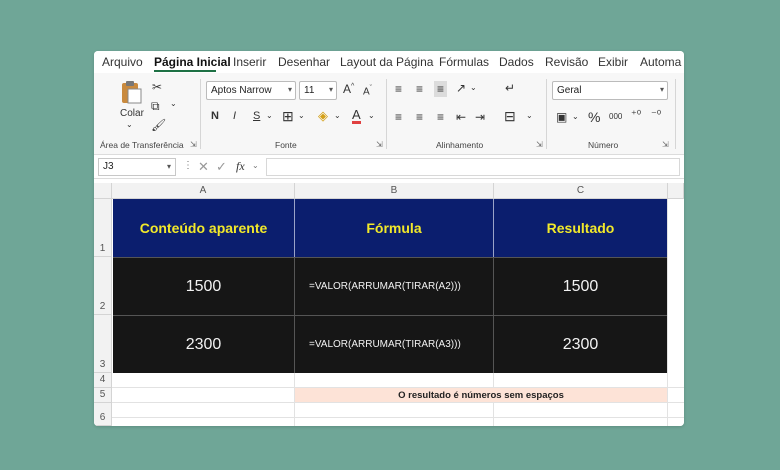 The image size is (780, 470). Describe the element at coordinates (440, 117) in the screenshot. I see `align-right-icon: ≡` at that location.